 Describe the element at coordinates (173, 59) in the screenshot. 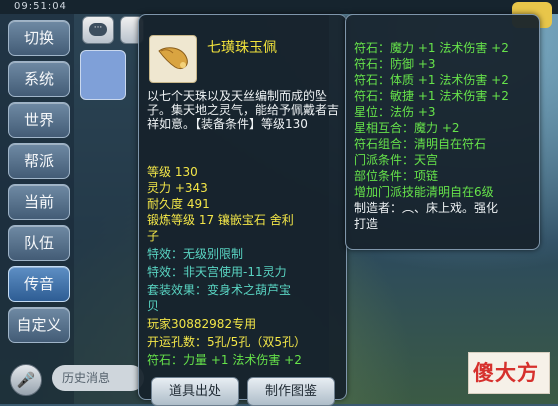

I see `jade-pendant-icon` at that location.